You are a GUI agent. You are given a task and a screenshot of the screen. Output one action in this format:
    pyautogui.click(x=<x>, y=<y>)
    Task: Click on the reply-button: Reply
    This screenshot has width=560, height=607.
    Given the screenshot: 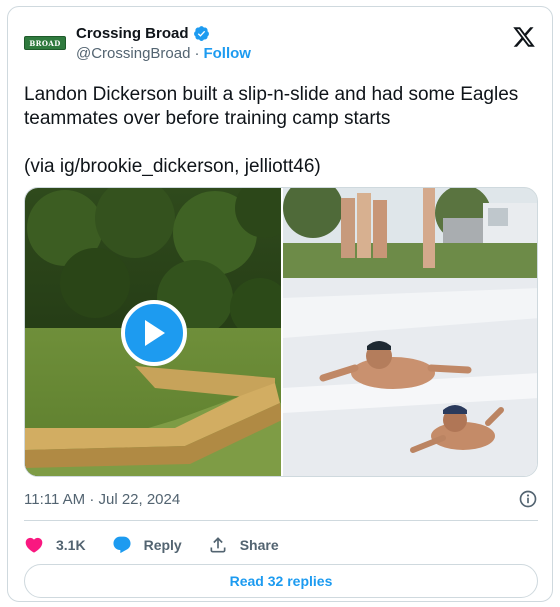 What is the action you would take?
    pyautogui.click(x=147, y=545)
    